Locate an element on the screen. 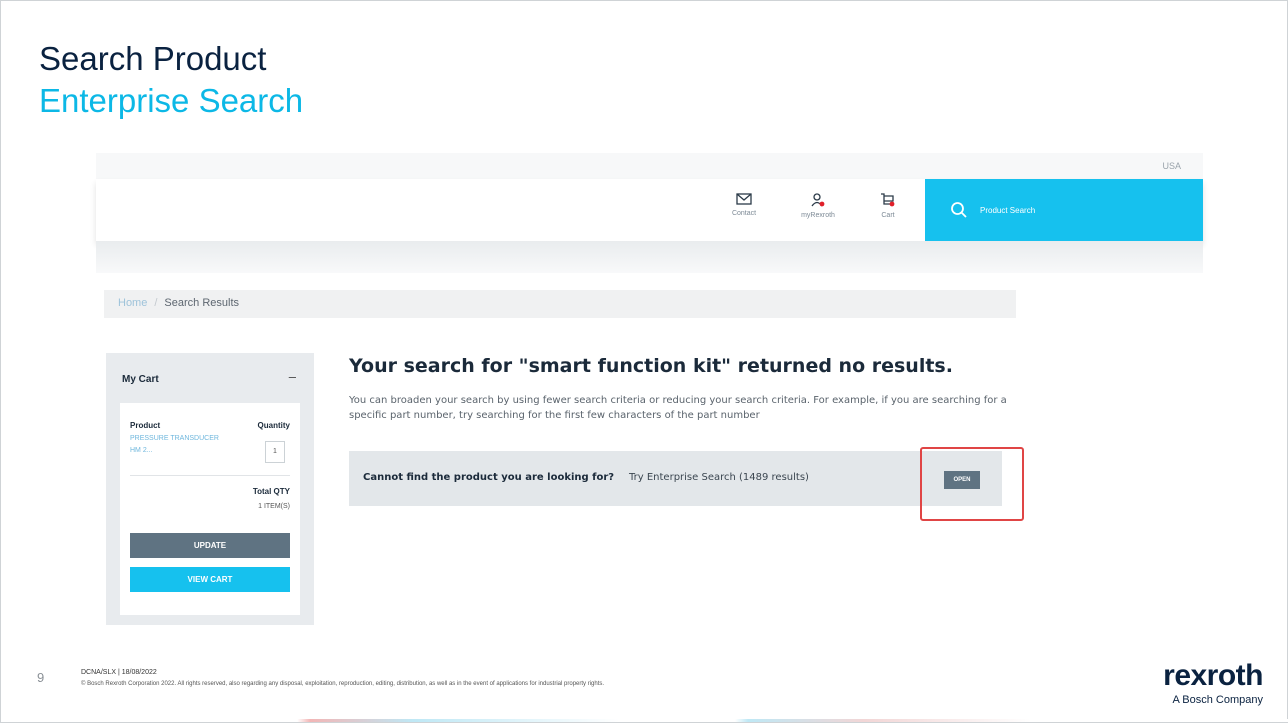 The height and width of the screenshot is (723, 1288). breadcrumb-current: Search Results is located at coordinates (201, 303).